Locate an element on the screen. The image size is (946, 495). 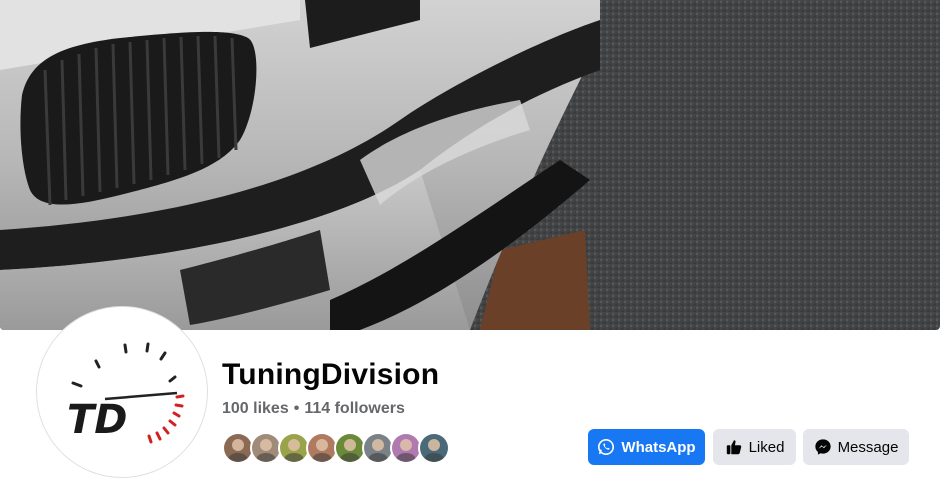
whatsapp-button: WhatsApp is located at coordinates (646, 447).